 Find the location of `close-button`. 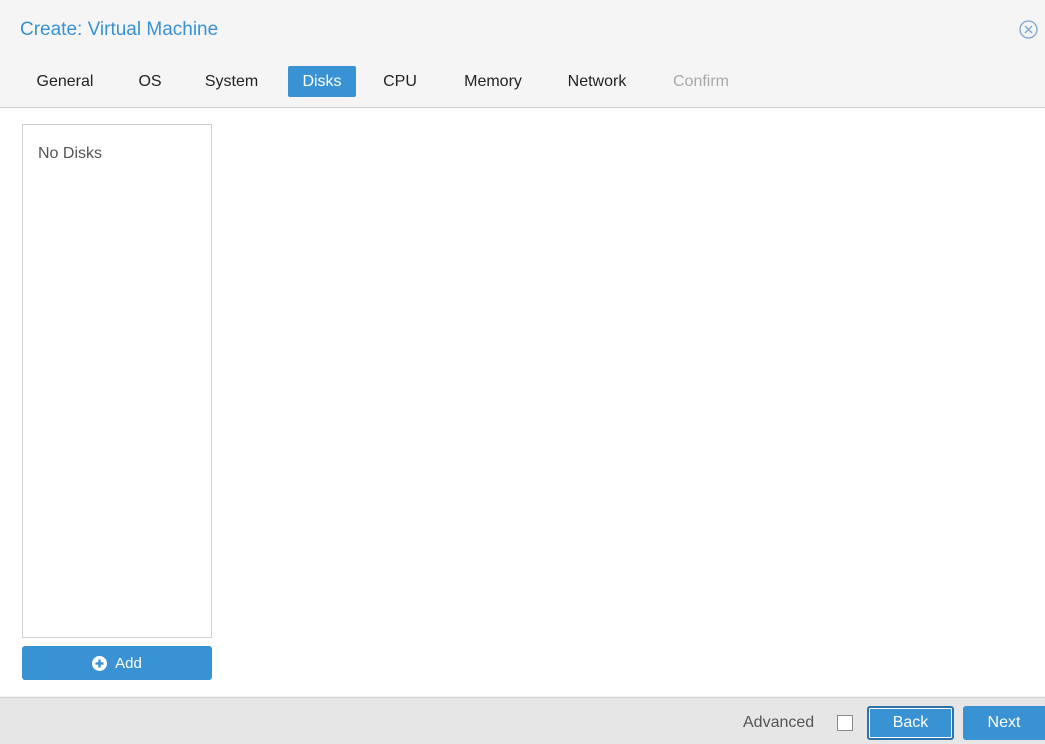

close-button is located at coordinates (1028, 29).